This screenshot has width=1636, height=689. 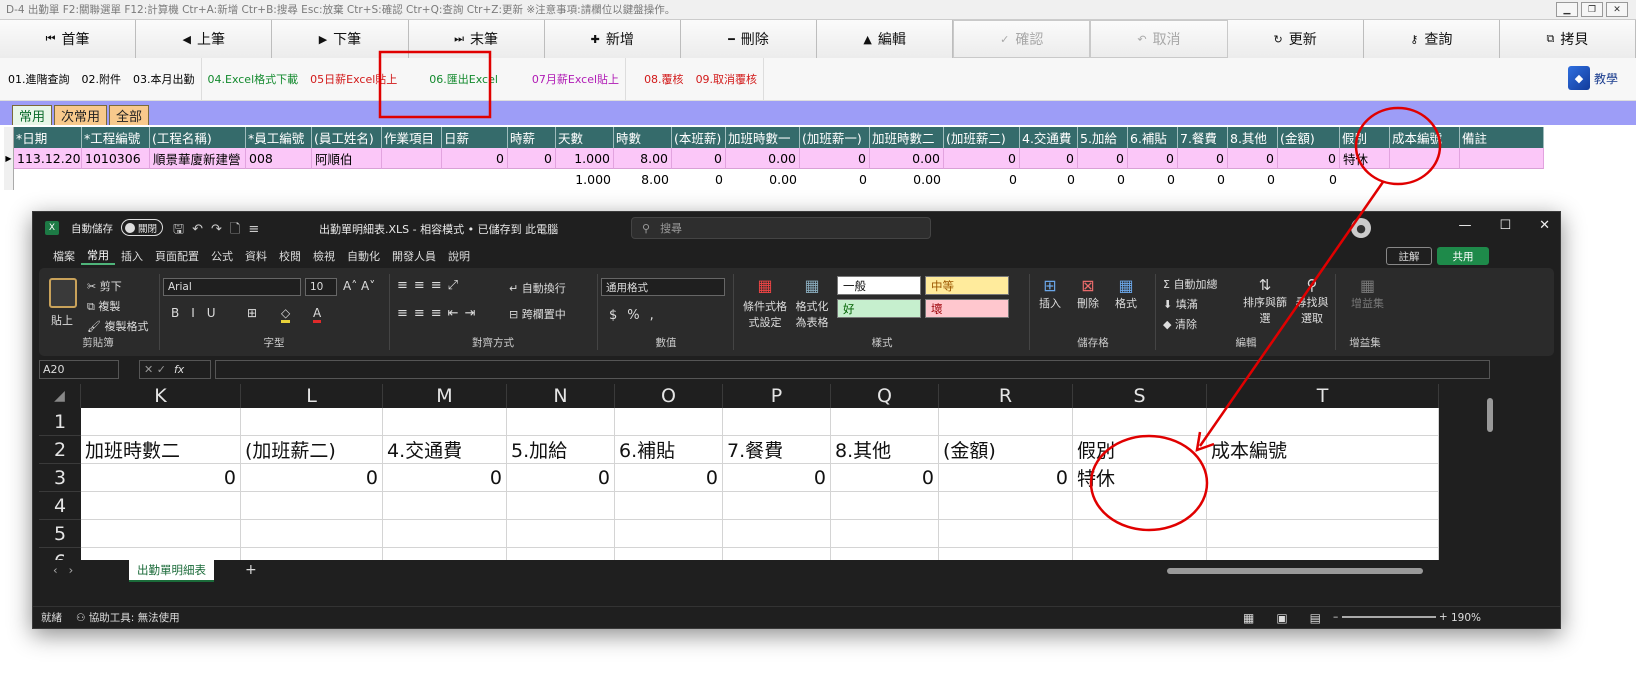 I want to click on column-header: *日期, so click(x=48, y=137).